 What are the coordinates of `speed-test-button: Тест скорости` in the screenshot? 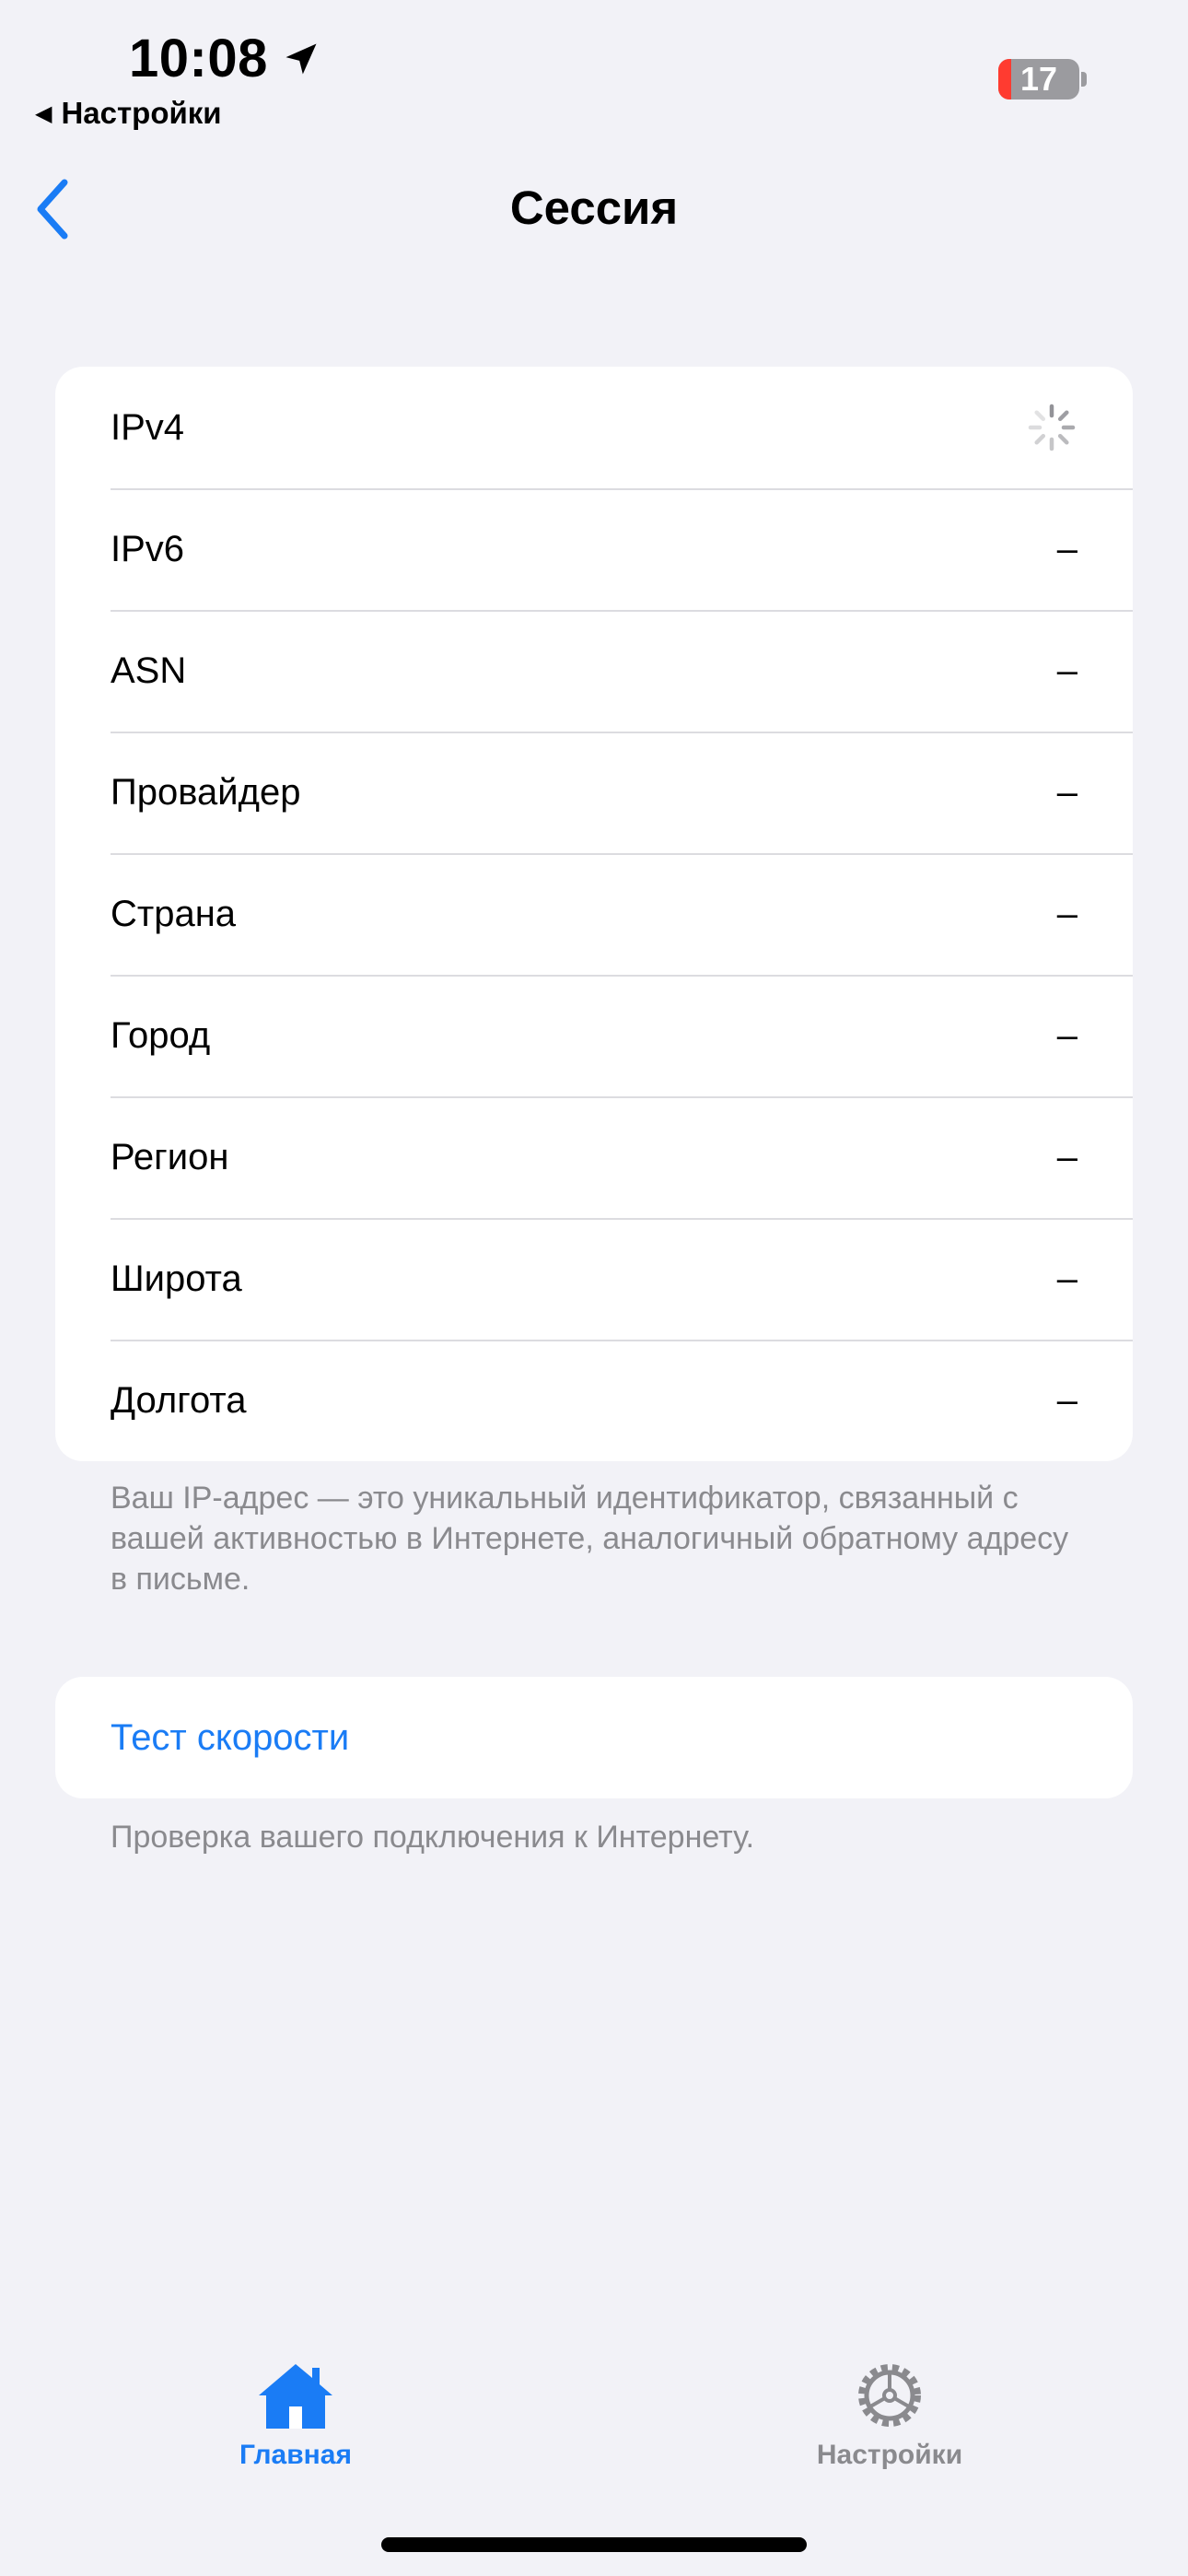 It's located at (594, 1737).